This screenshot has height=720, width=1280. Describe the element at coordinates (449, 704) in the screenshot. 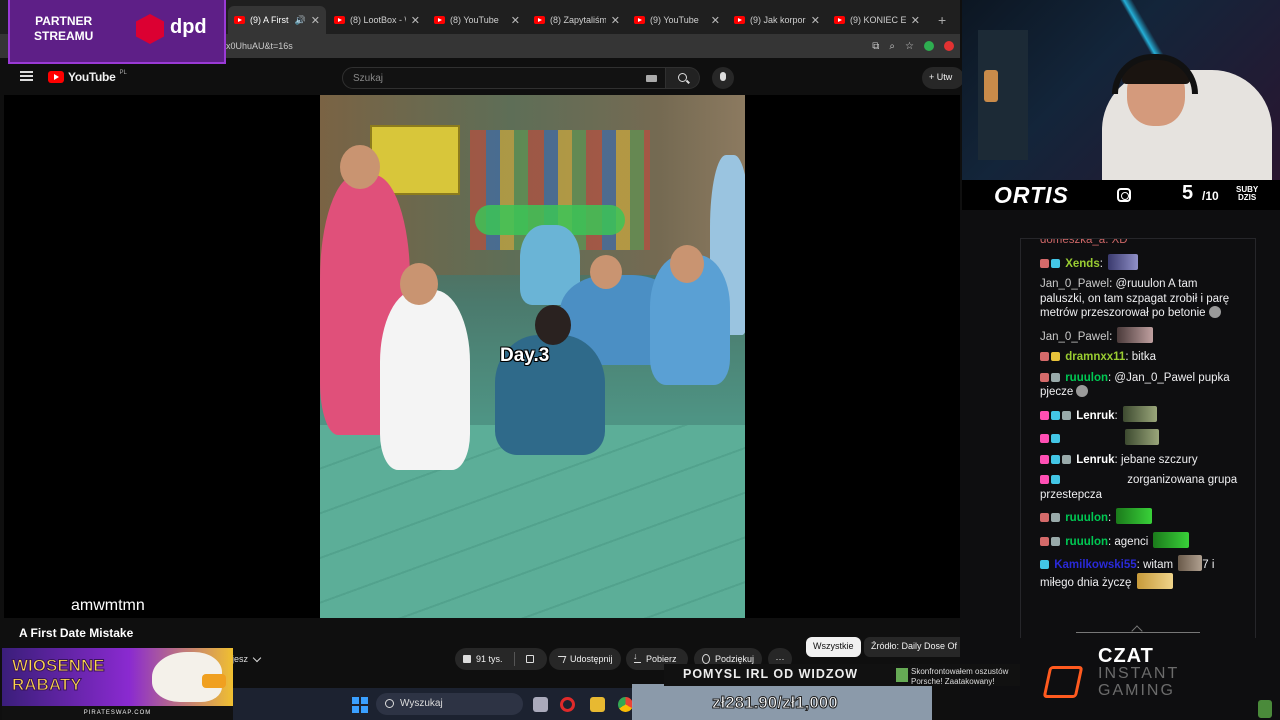

I see `taskbar-search: Wyszukaj` at that location.